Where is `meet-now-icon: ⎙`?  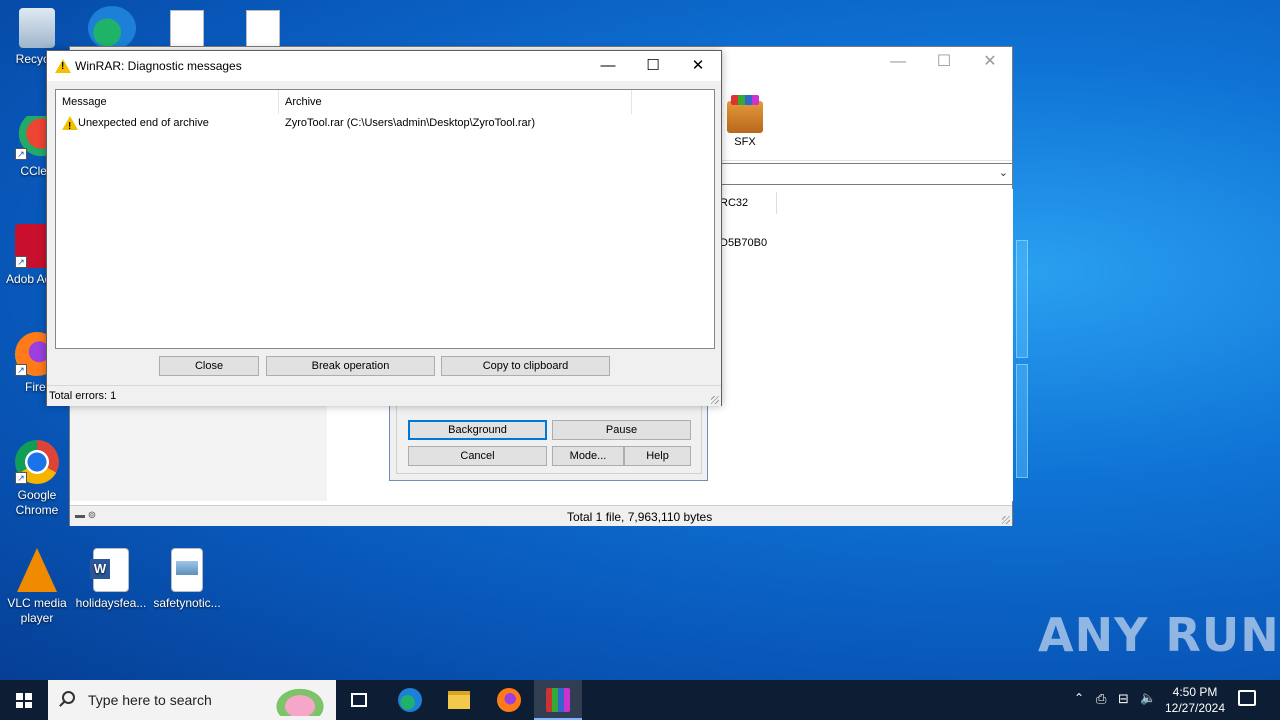
meet-now-icon: ⎙ is located at coordinates (1101, 699).